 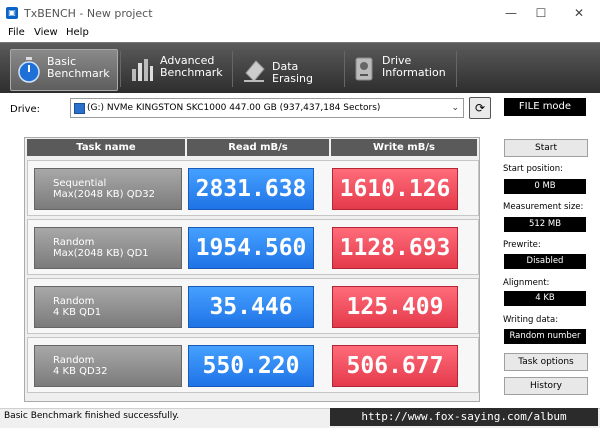 I want to click on file-mode-button: FILE mode, so click(x=545, y=107).